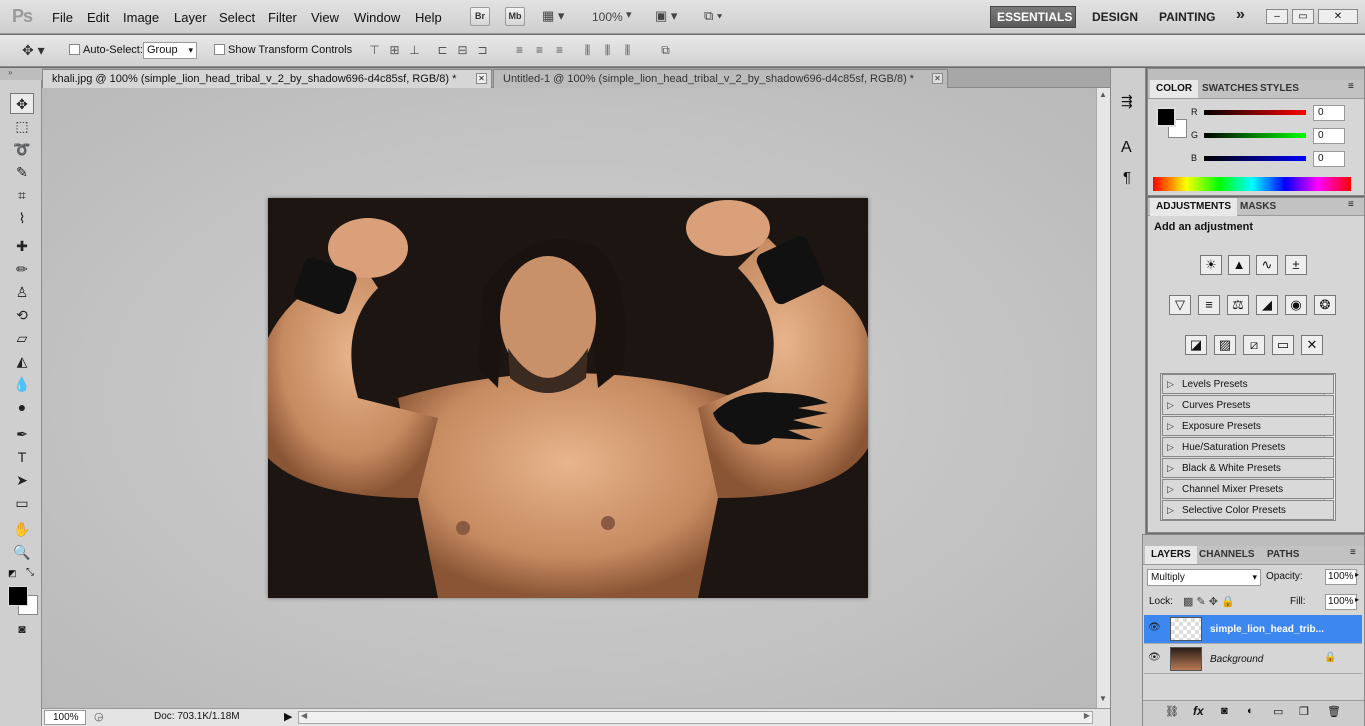 This screenshot has height=726, width=1365. What do you see at coordinates (1341, 577) in the screenshot?
I see `opacity-field: 100%` at bounding box center [1341, 577].